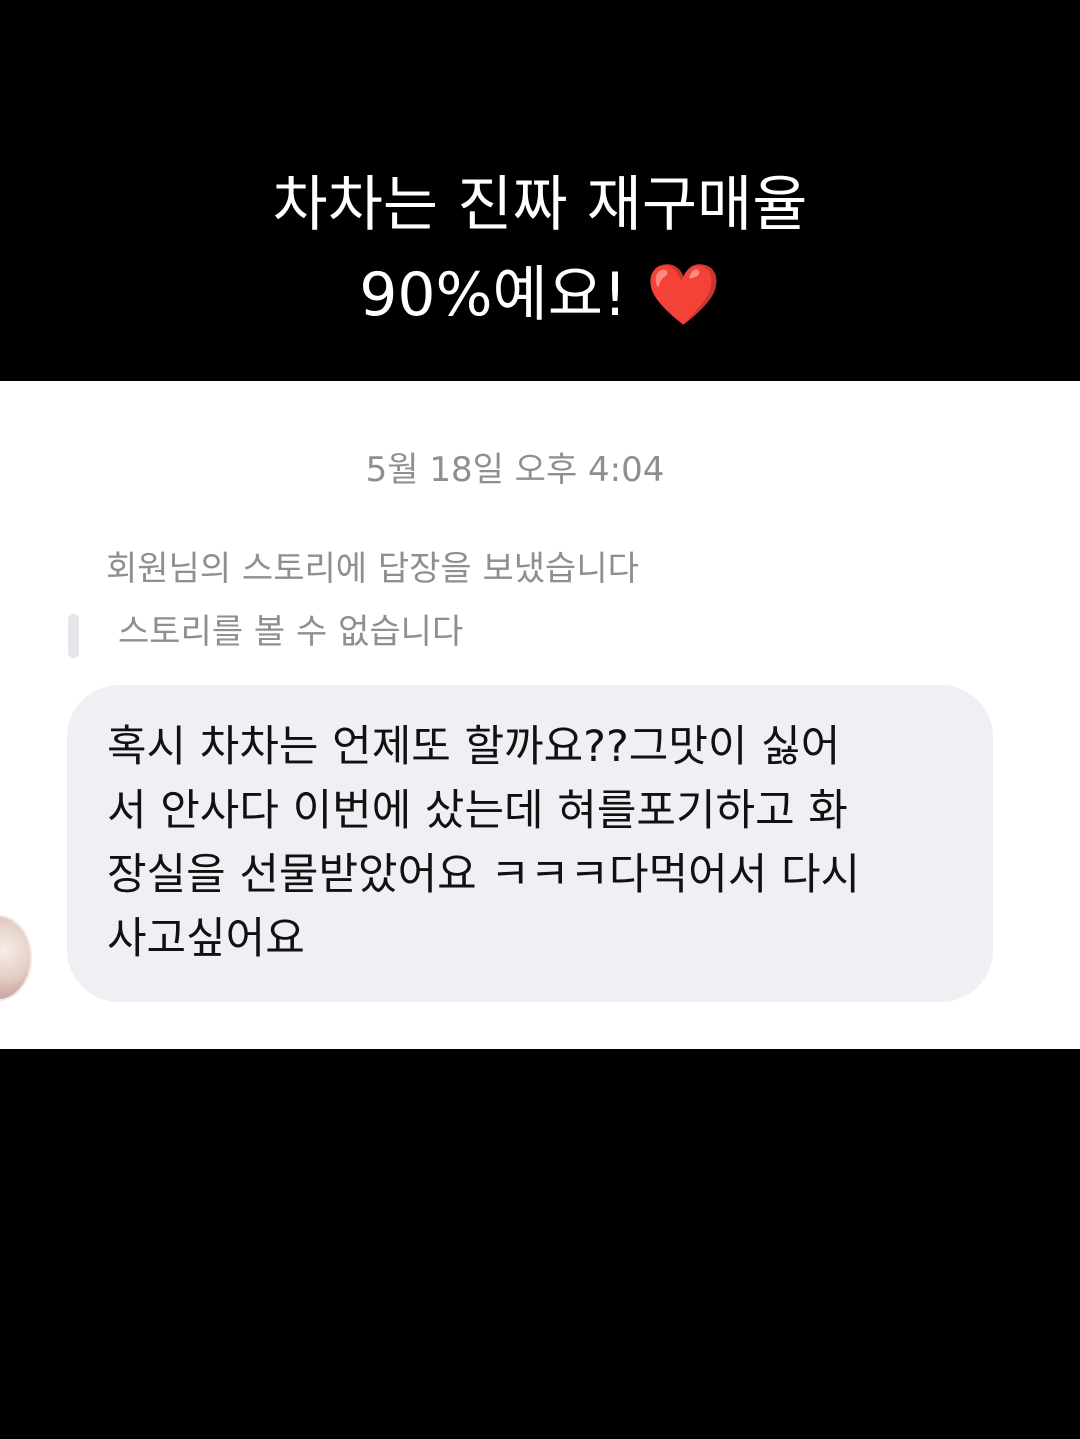 The height and width of the screenshot is (1439, 1080). Describe the element at coordinates (291, 632) in the screenshot. I see `story-unavailable-label: 스토리를 볼 수 없습니다` at that location.